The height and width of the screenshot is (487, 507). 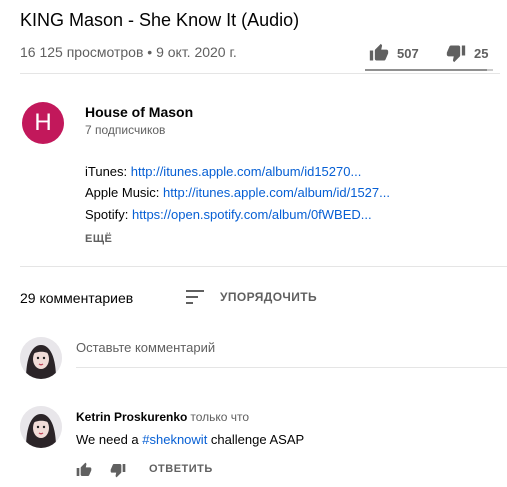 I want to click on video-views-date: 16 125 просмотров • 9 окт. 2020 г., so click(x=128, y=52).